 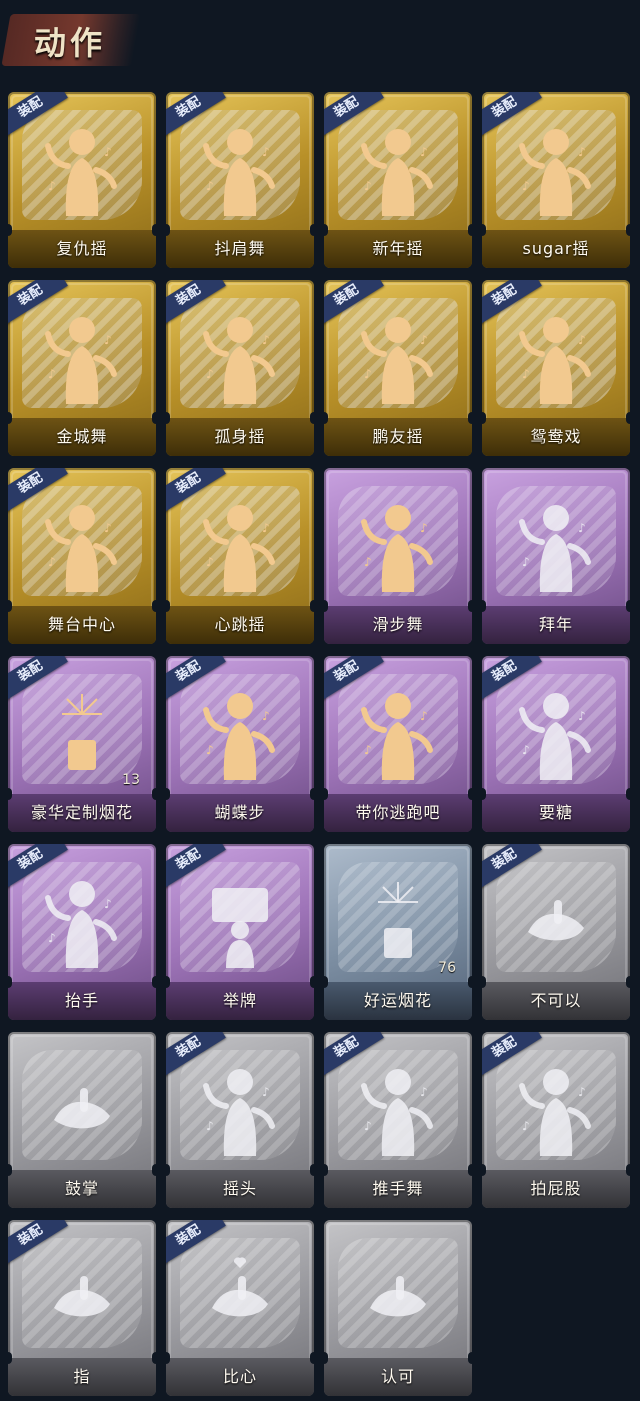 I want to click on action-card: 豪华定制烟花 13 装配, so click(x=82, y=744).